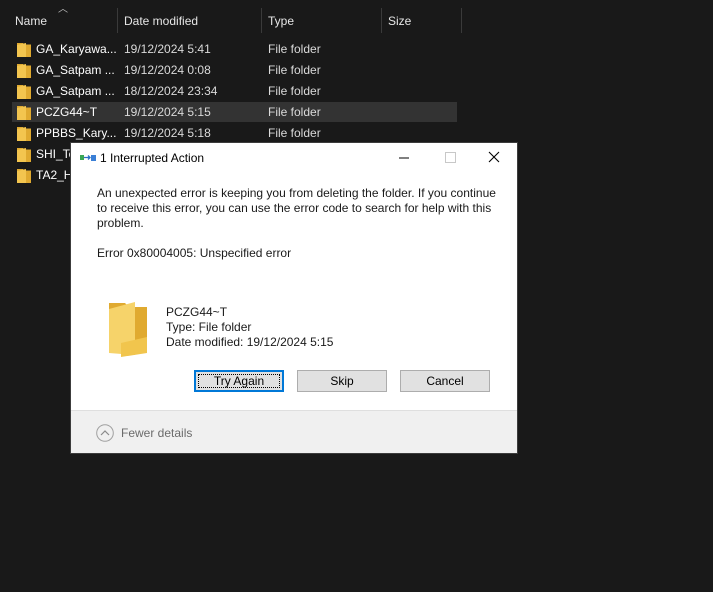 This screenshot has width=713, height=592. What do you see at coordinates (167, 49) in the screenshot?
I see `file-date-modified: 19/12/2024 5:41` at bounding box center [167, 49].